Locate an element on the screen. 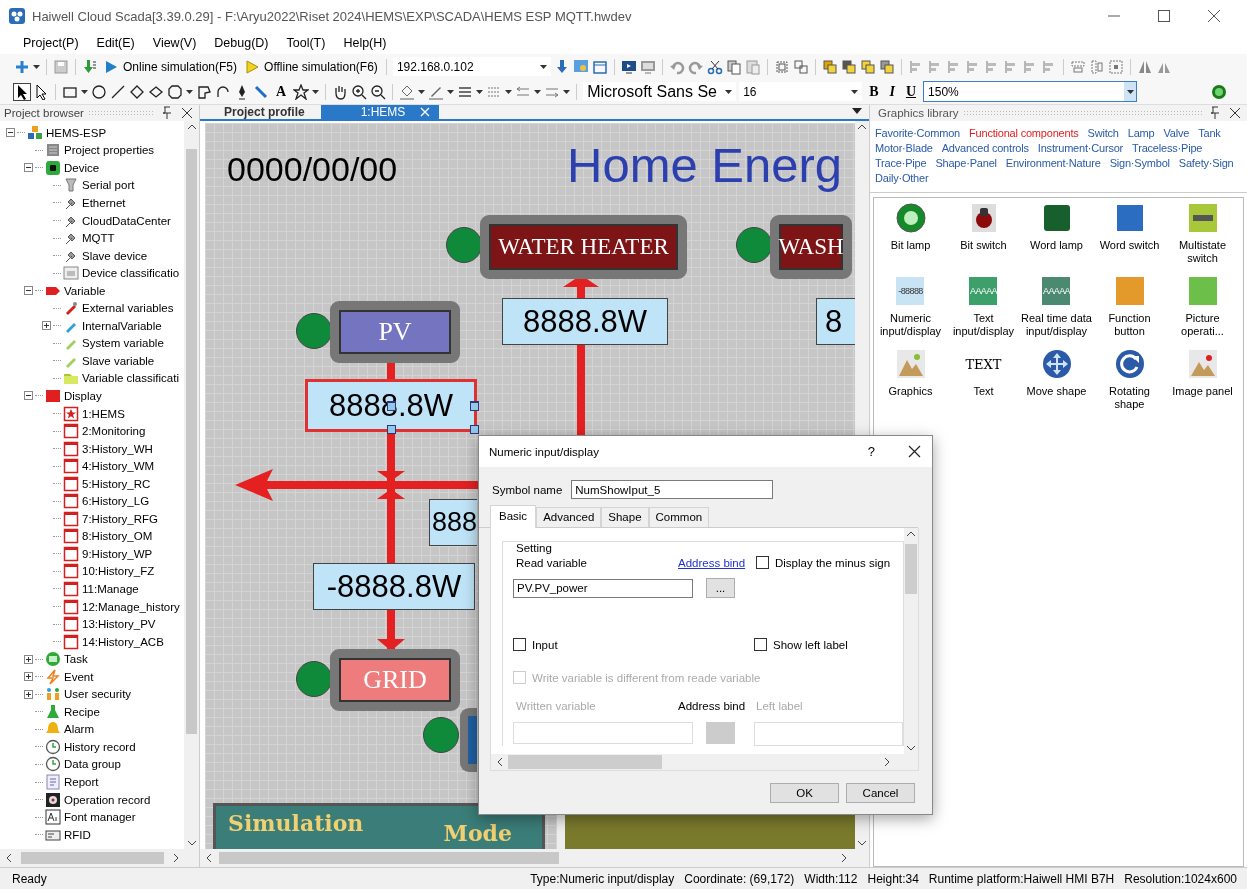 This screenshot has width=1247, height=889. status-text: Ready is located at coordinates (29, 878).